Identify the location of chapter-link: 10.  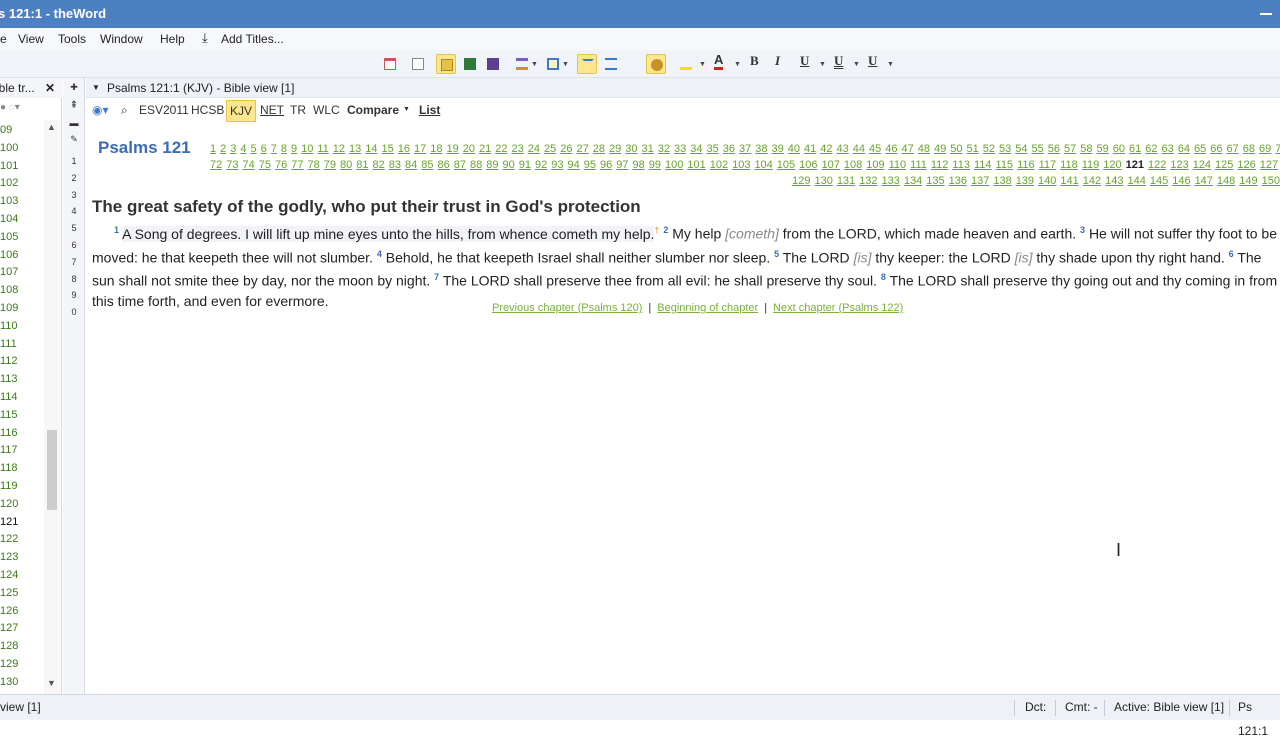
(307, 149).